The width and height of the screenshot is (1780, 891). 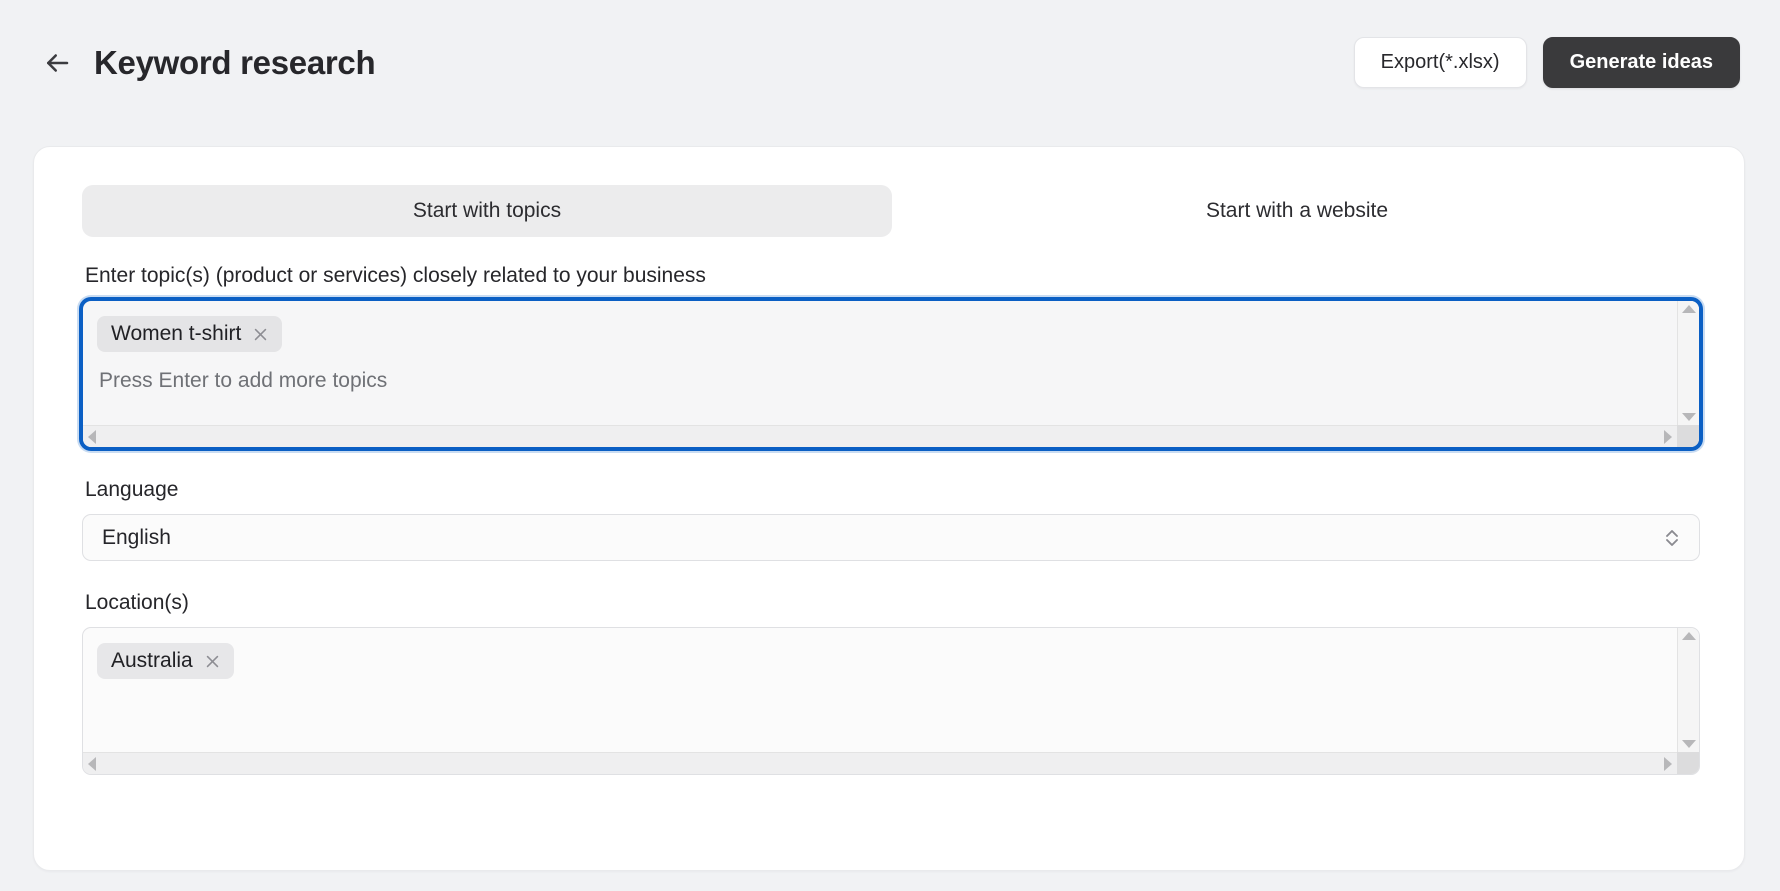 I want to click on tab-start-with-a-website: Start with a website, so click(x=1297, y=211).